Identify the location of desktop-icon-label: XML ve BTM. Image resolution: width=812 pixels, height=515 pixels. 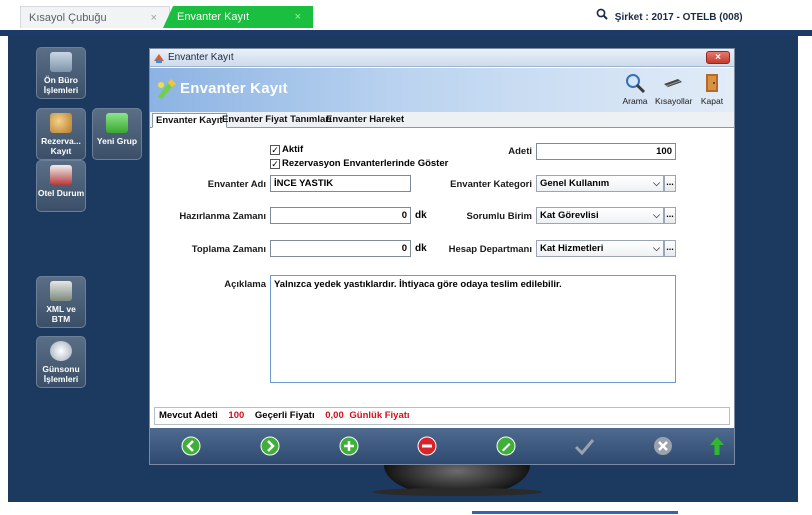
(61, 314).